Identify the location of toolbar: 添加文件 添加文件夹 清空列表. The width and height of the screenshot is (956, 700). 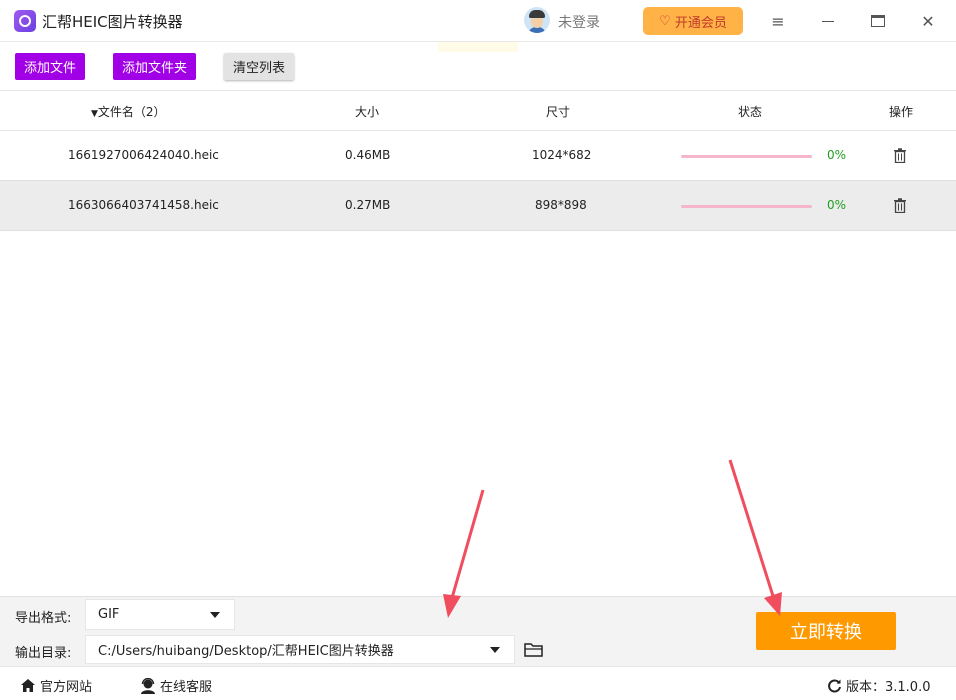
(478, 66).